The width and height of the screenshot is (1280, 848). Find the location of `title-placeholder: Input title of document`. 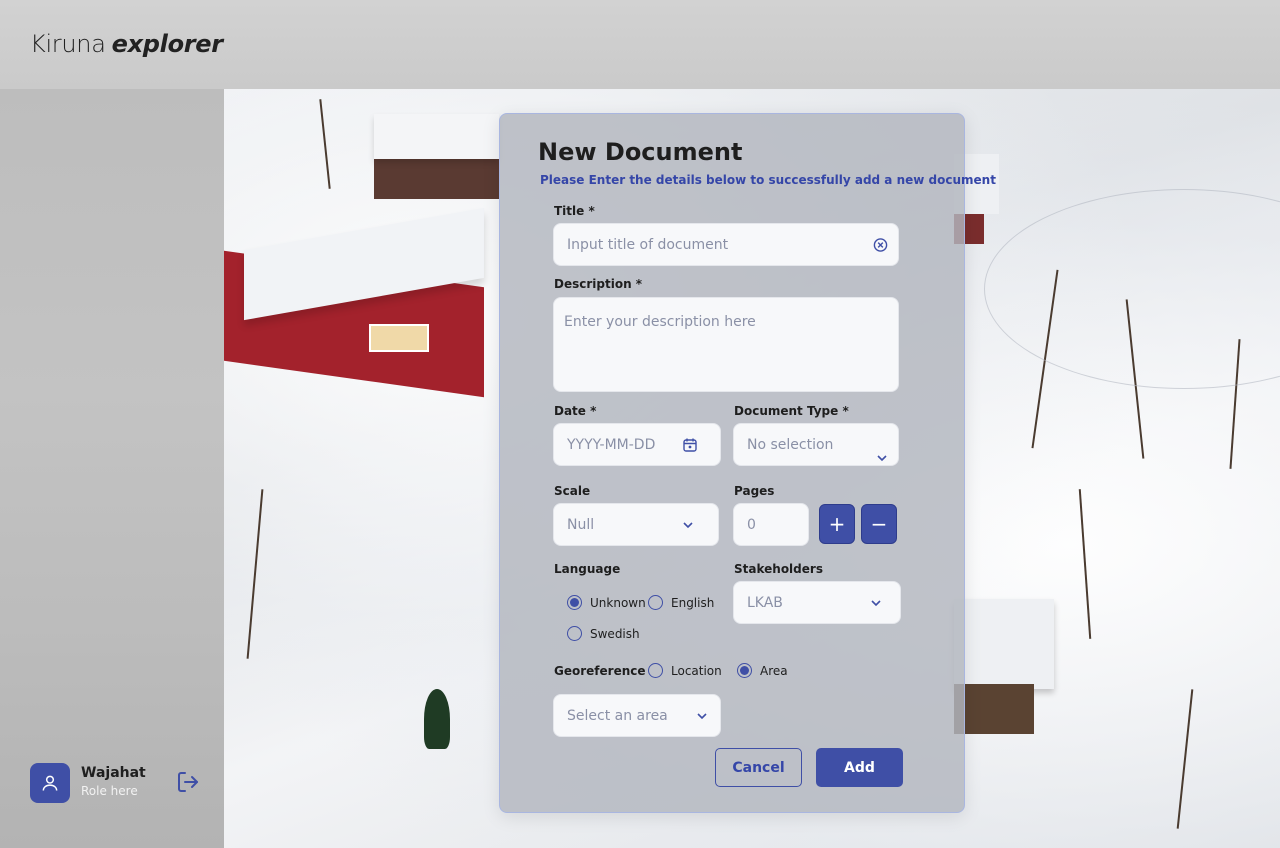

title-placeholder: Input title of document is located at coordinates (648, 244).